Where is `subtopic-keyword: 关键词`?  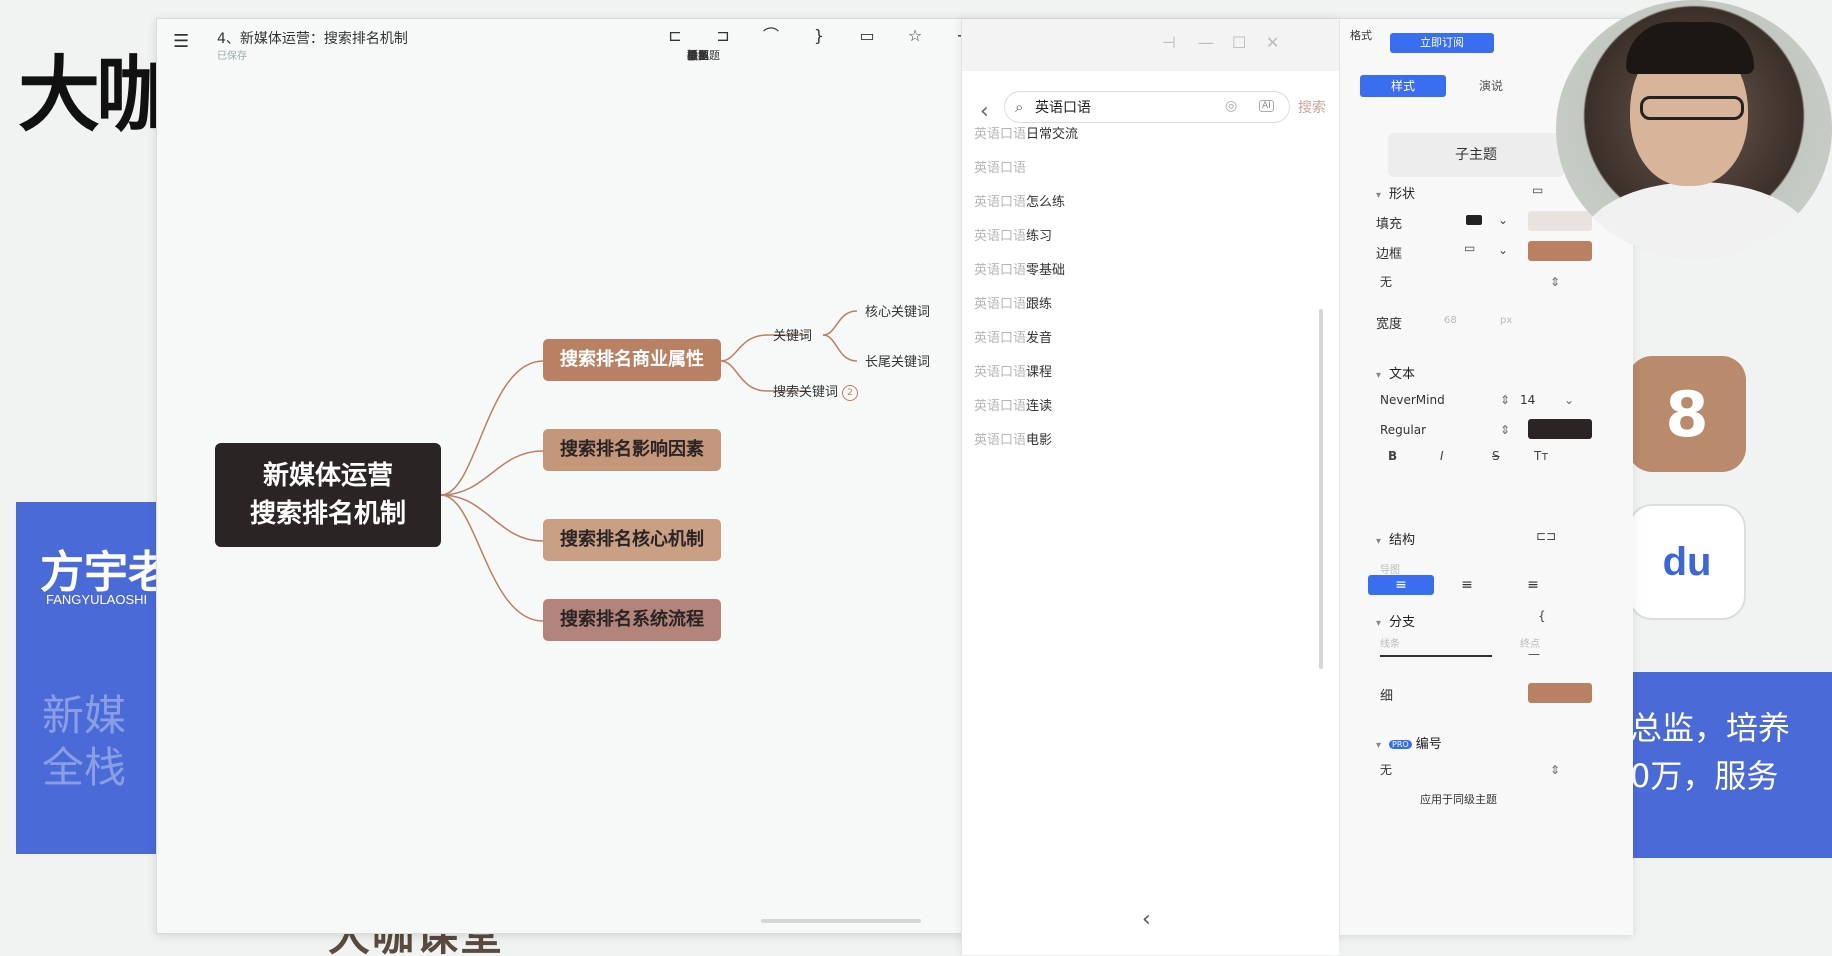
subtopic-keyword: 关键词 is located at coordinates (792, 334).